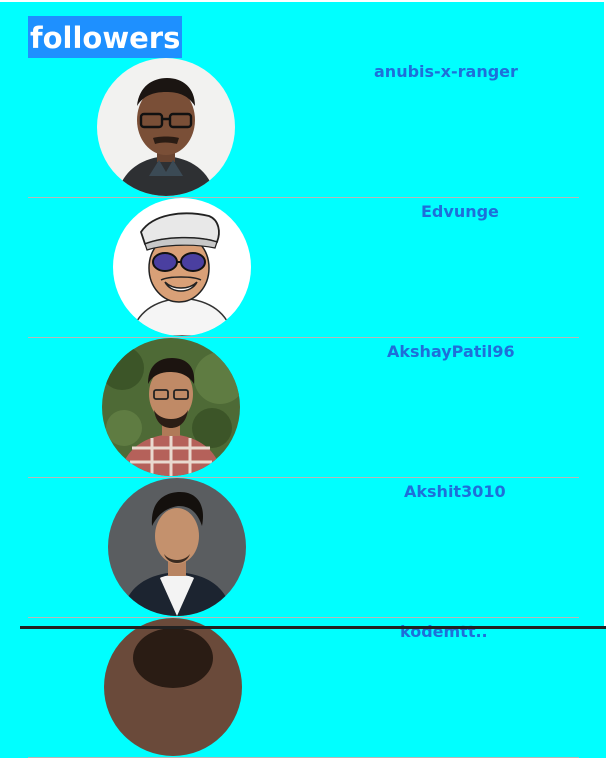 The height and width of the screenshot is (758, 606). What do you see at coordinates (451, 351) in the screenshot?
I see `follower-username: AkshayPatil96` at bounding box center [451, 351].